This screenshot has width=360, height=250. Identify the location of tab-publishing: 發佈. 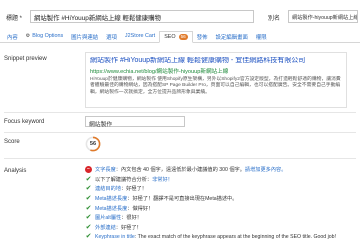
(202, 36).